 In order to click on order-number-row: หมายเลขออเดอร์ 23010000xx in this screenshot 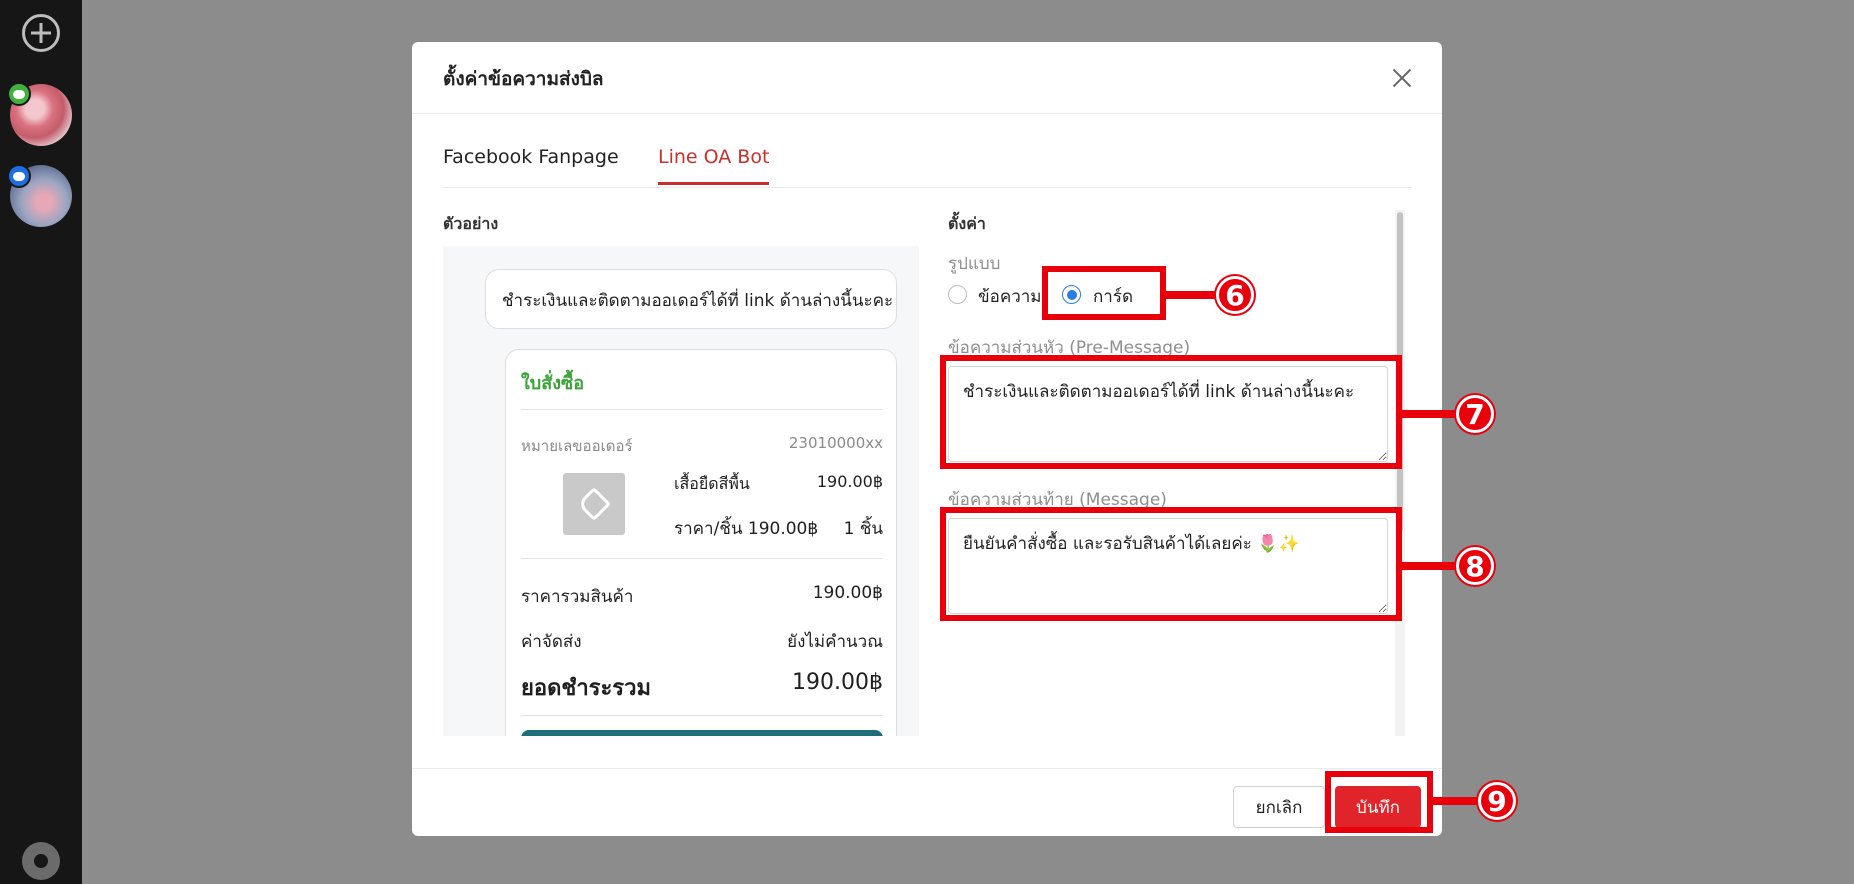, I will do `click(702, 446)`.